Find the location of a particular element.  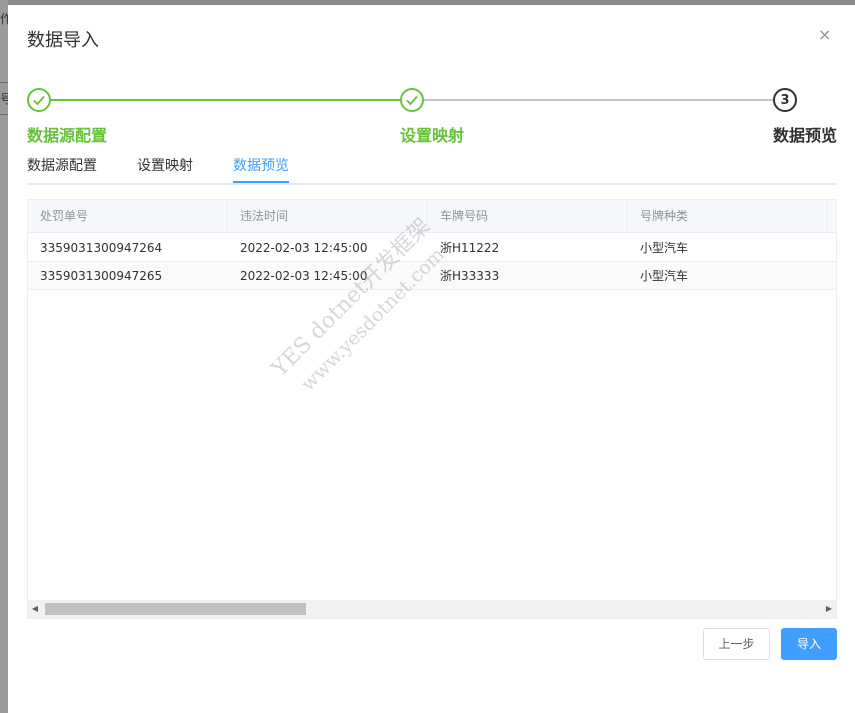

tabs: 数据源配置 设置映射 数据预览 is located at coordinates (432, 170).